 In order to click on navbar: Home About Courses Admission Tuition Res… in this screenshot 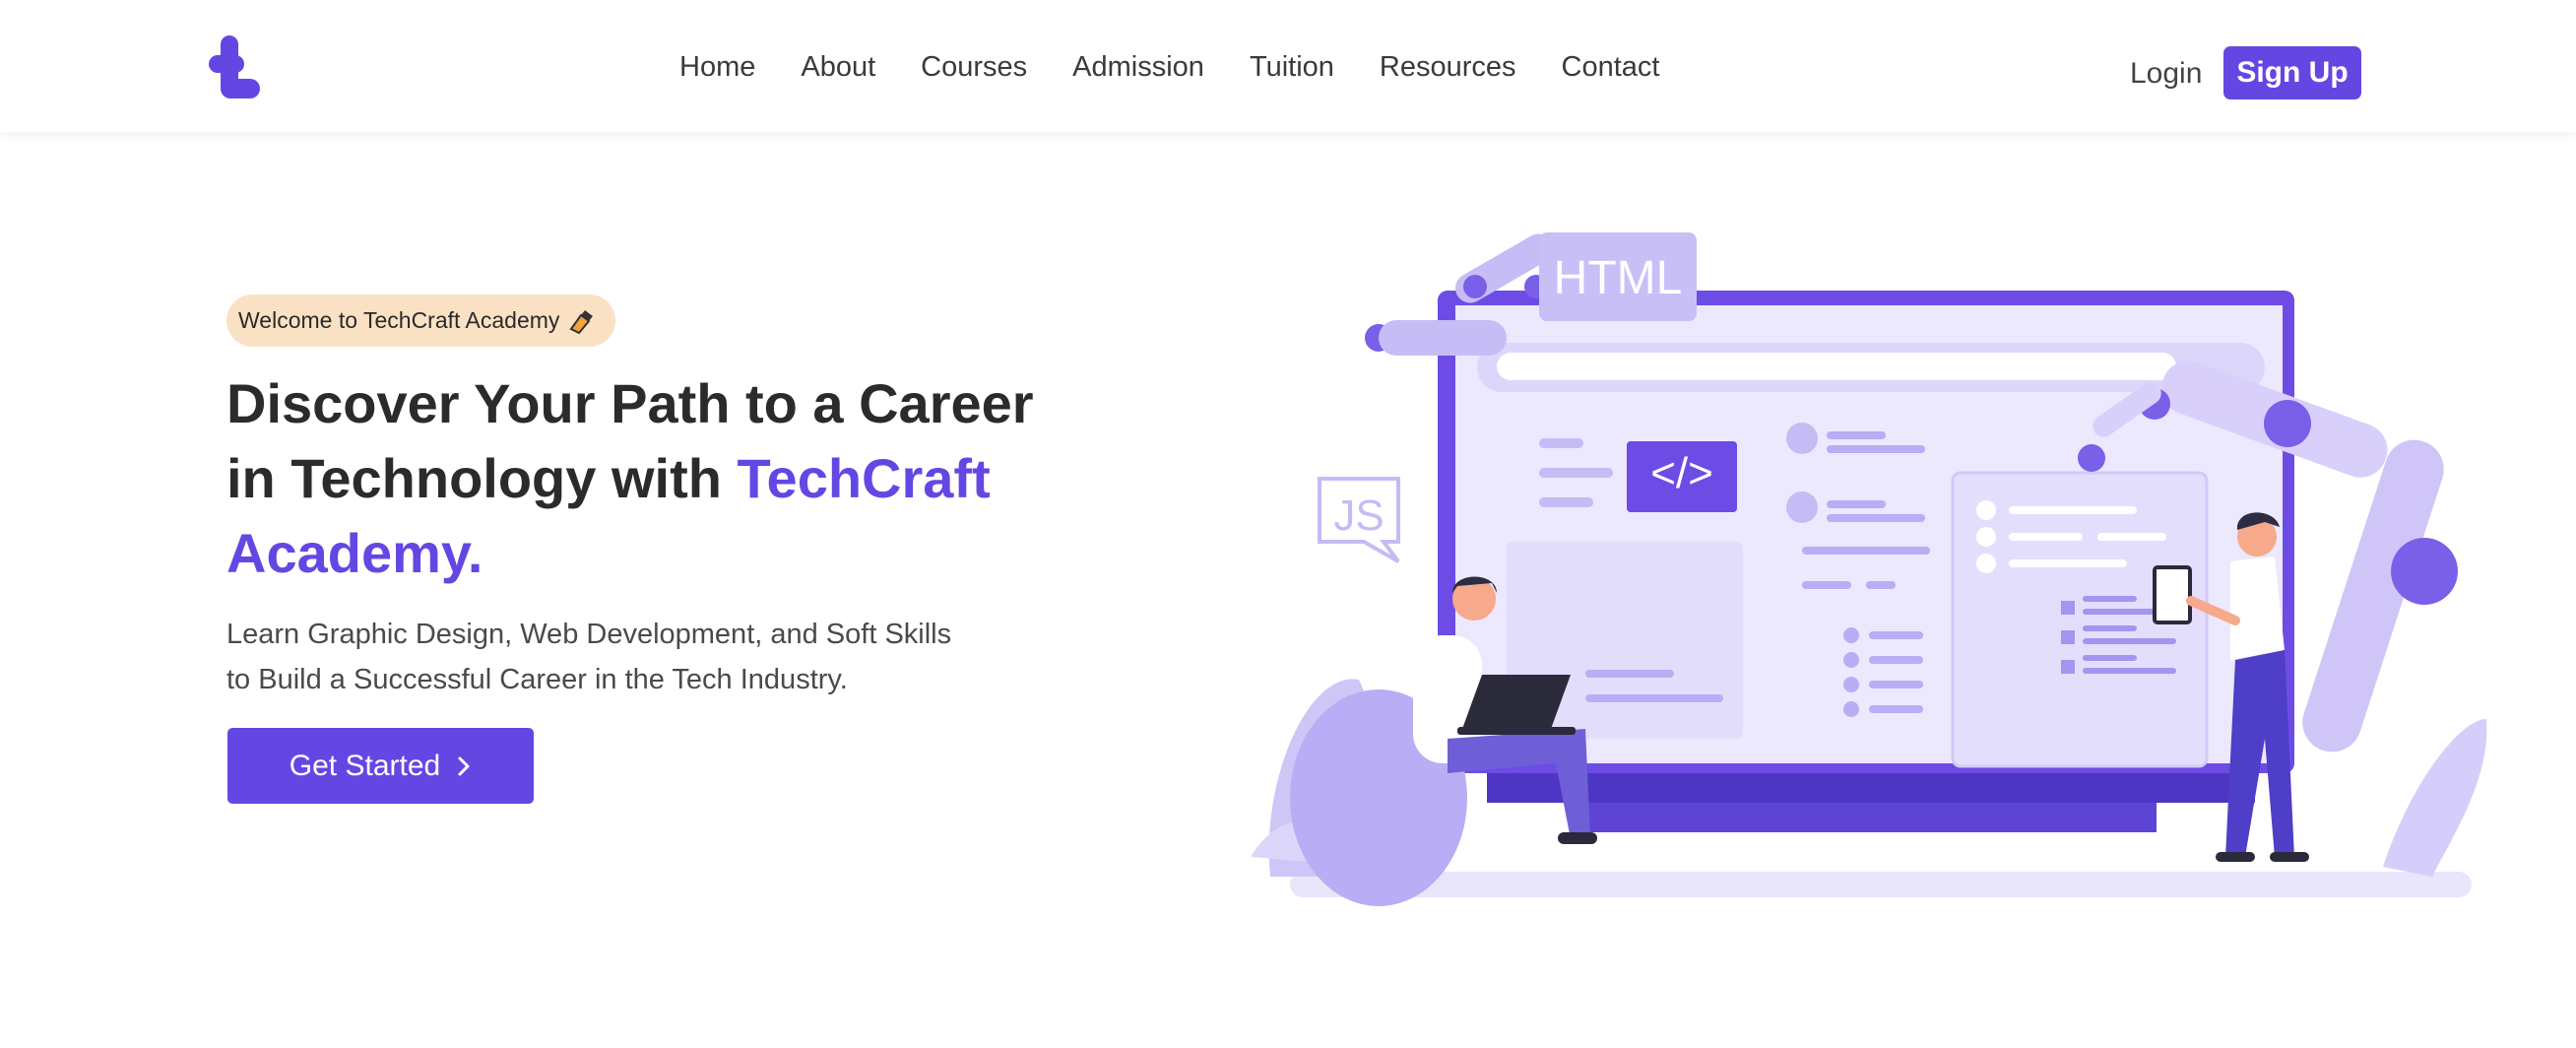, I will do `click(1288, 66)`.